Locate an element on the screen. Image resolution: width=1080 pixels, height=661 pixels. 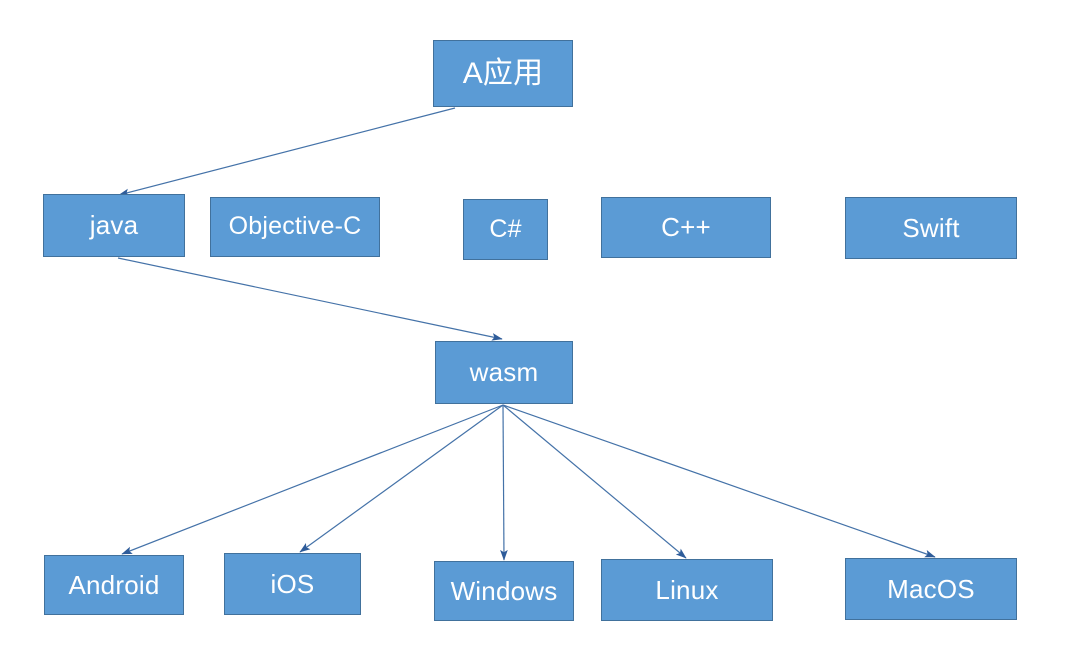
node-linux-label: Linux is located at coordinates (687, 589).